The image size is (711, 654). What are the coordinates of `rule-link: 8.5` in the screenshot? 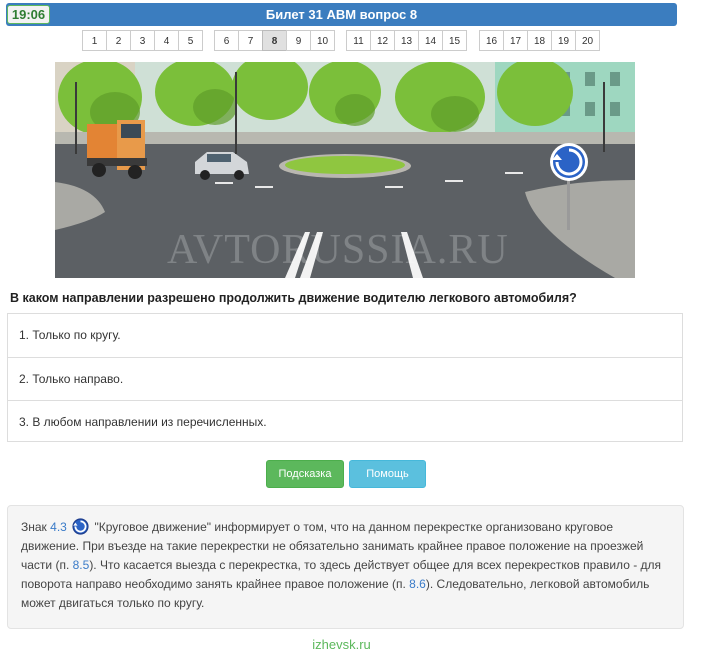 It's located at (81, 565).